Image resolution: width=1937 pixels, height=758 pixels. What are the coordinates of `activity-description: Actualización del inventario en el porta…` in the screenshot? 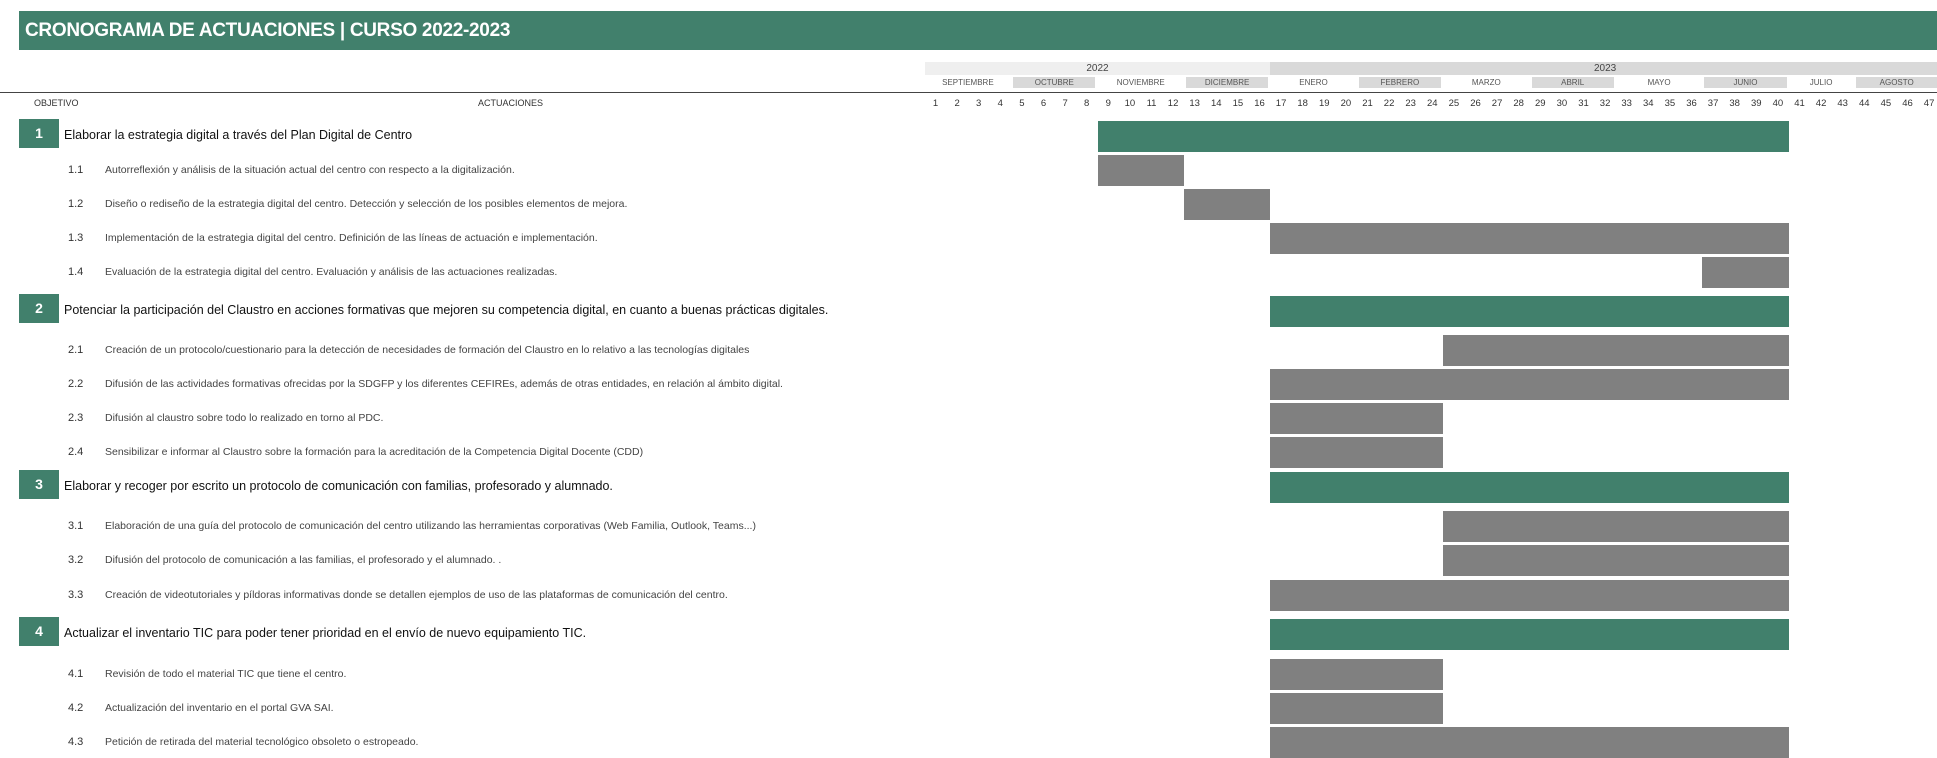 It's located at (219, 708).